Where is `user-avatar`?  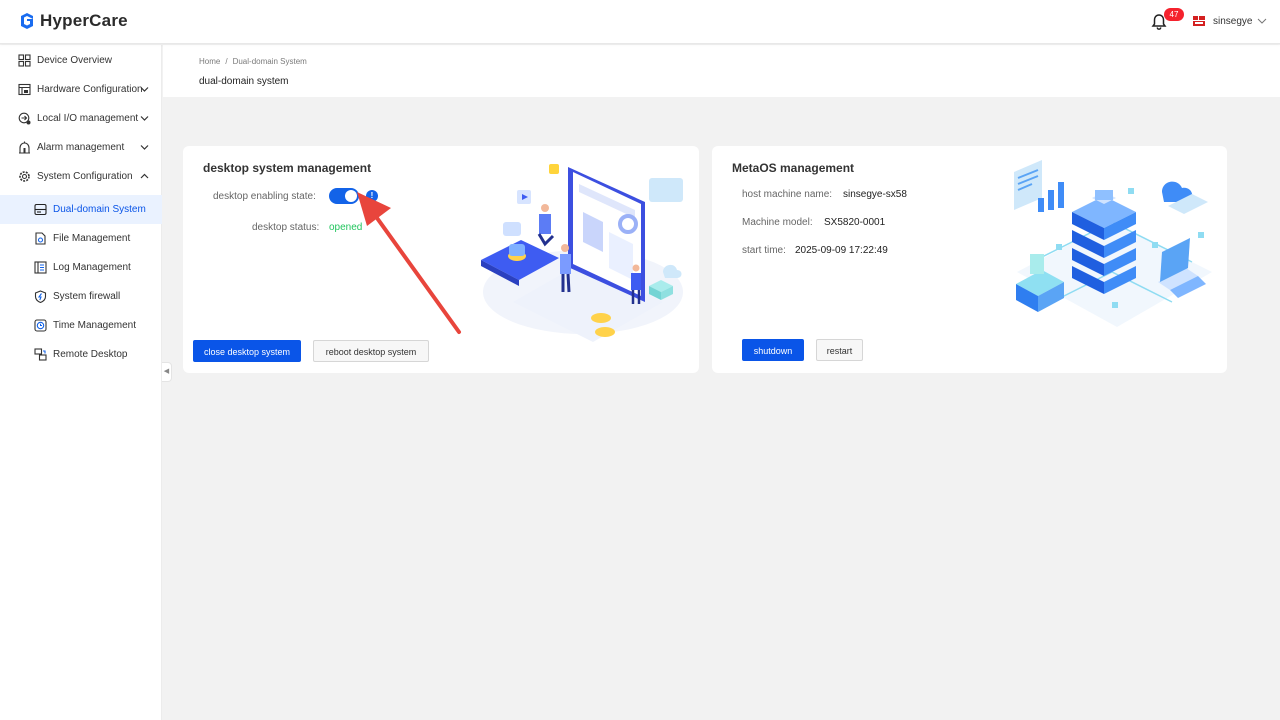 user-avatar is located at coordinates (1199, 21).